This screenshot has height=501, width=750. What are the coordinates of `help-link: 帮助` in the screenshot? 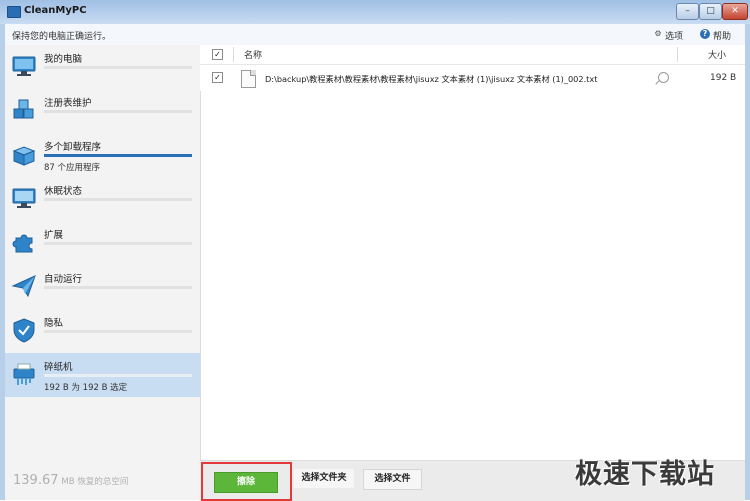 It's located at (722, 35).